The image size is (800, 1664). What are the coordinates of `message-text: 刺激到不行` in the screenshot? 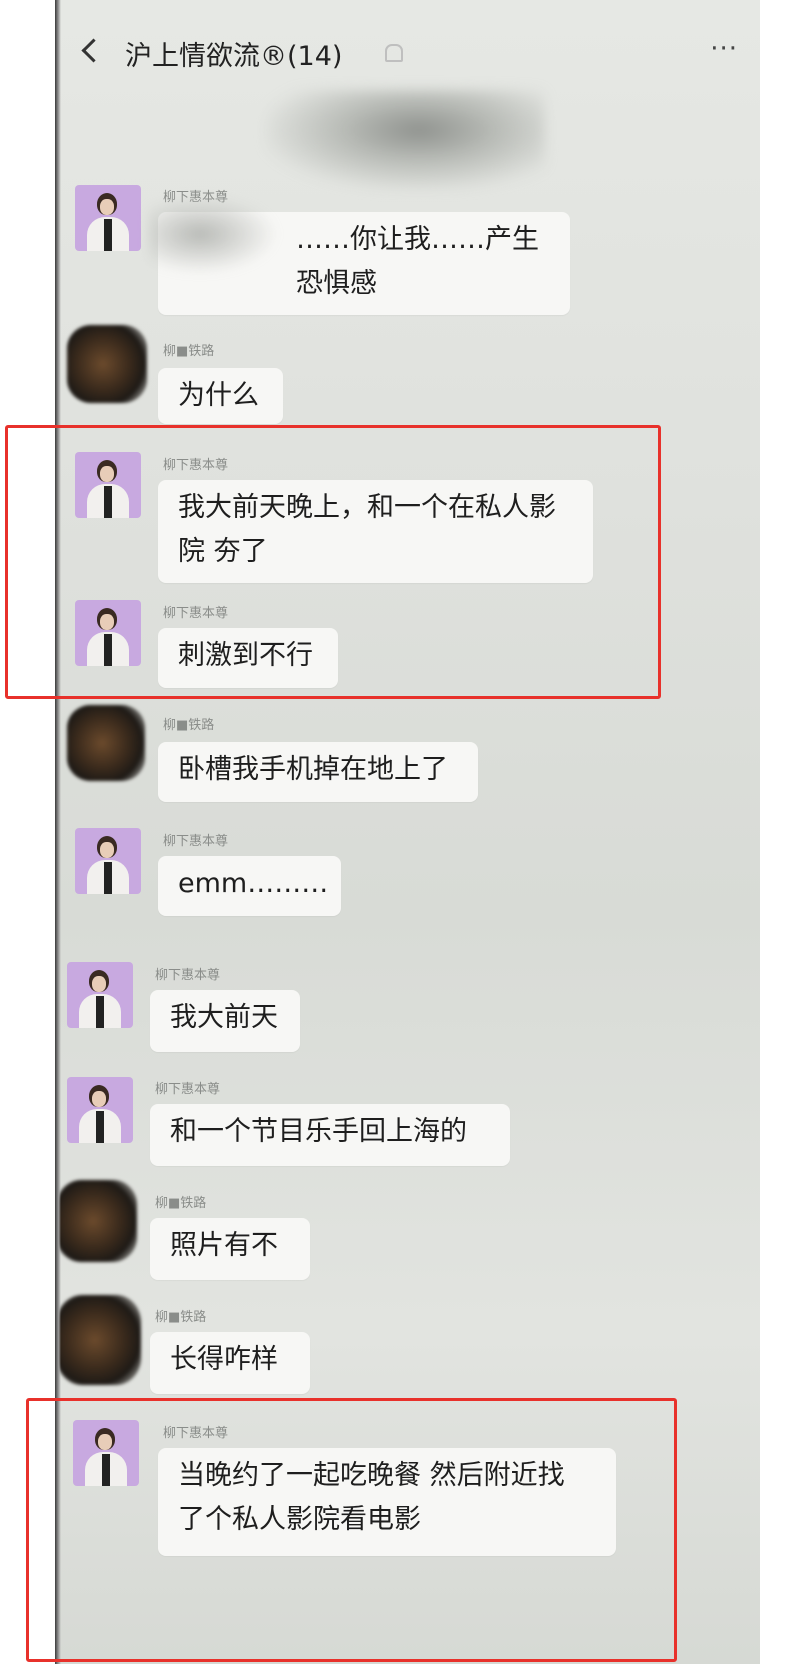 It's located at (245, 655).